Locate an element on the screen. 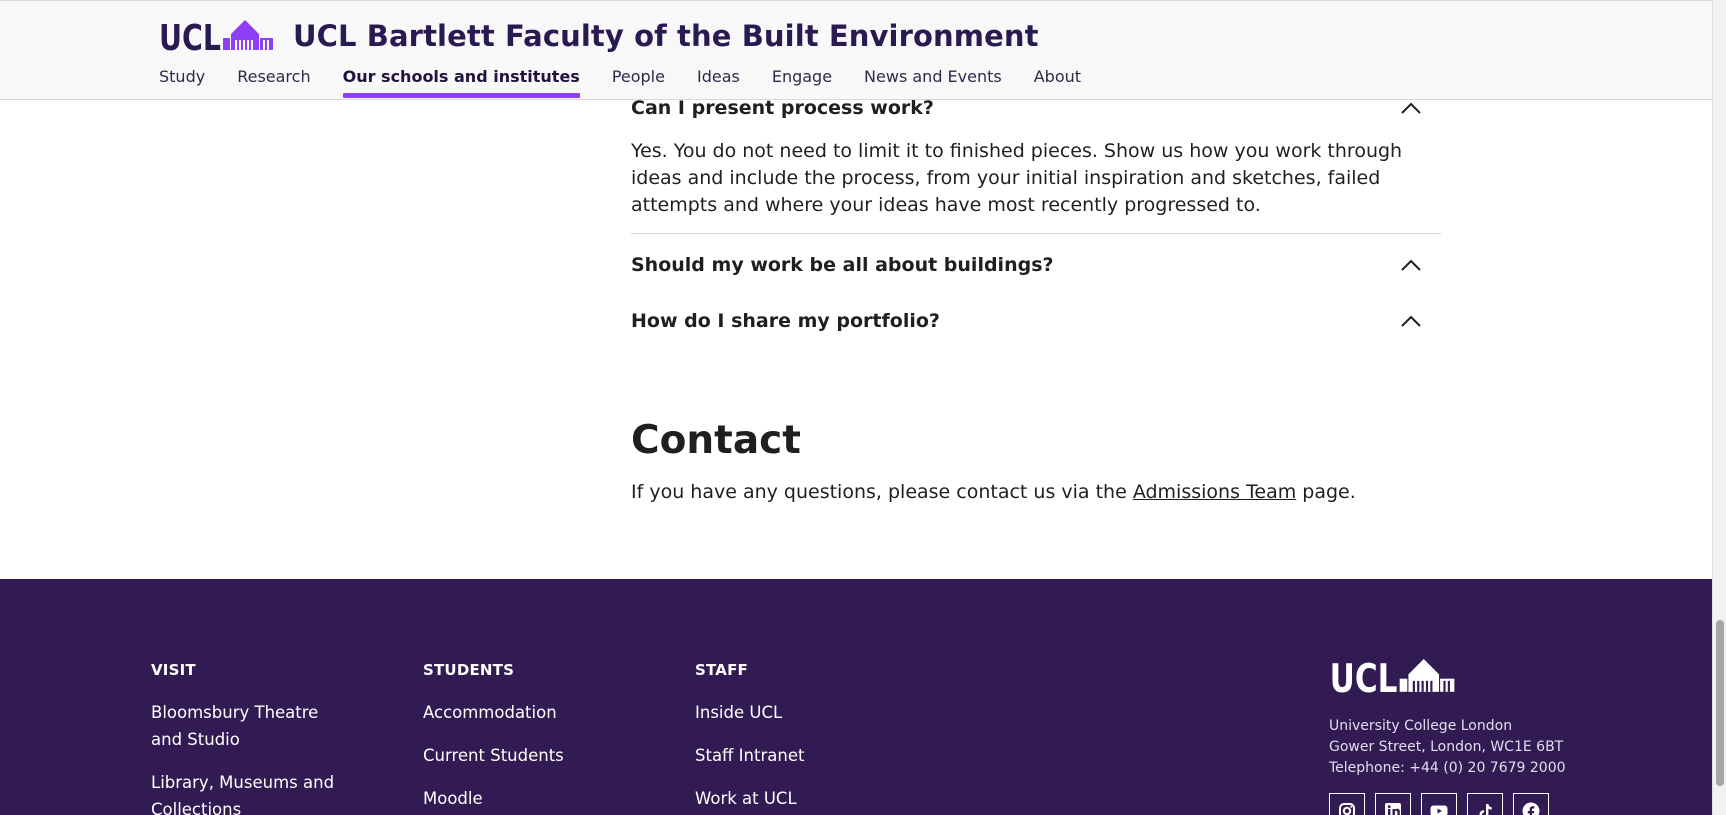 This screenshot has height=815, width=1726. faq-item: How do I share my portfolio? is located at coordinates (1036, 321).